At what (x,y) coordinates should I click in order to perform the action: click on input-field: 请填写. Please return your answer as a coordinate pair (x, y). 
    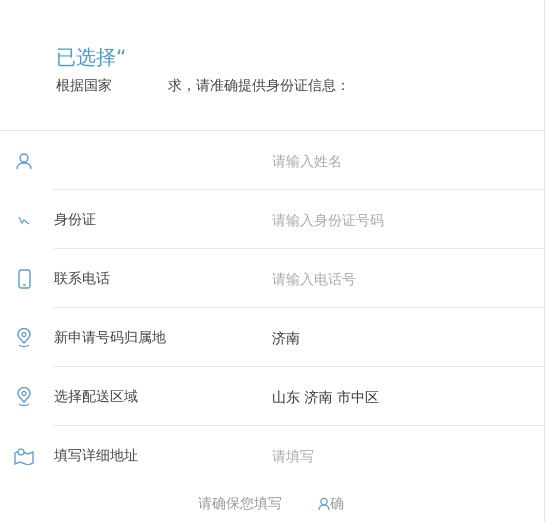
    Looking at the image, I should click on (382, 457).